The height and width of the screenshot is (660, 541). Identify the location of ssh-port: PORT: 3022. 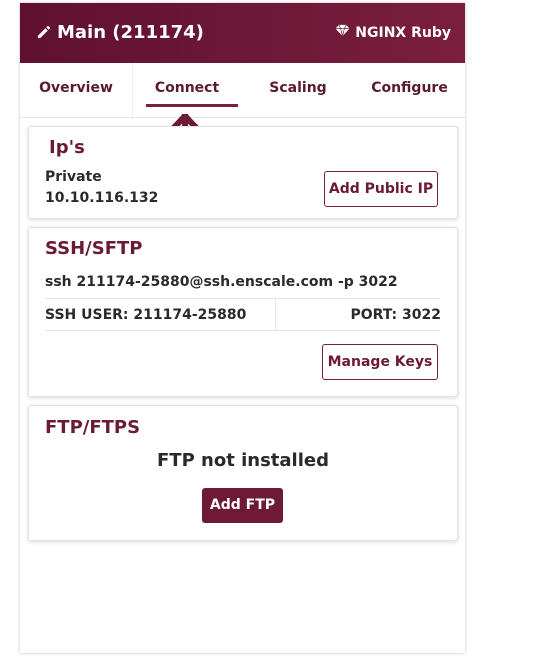
(395, 315).